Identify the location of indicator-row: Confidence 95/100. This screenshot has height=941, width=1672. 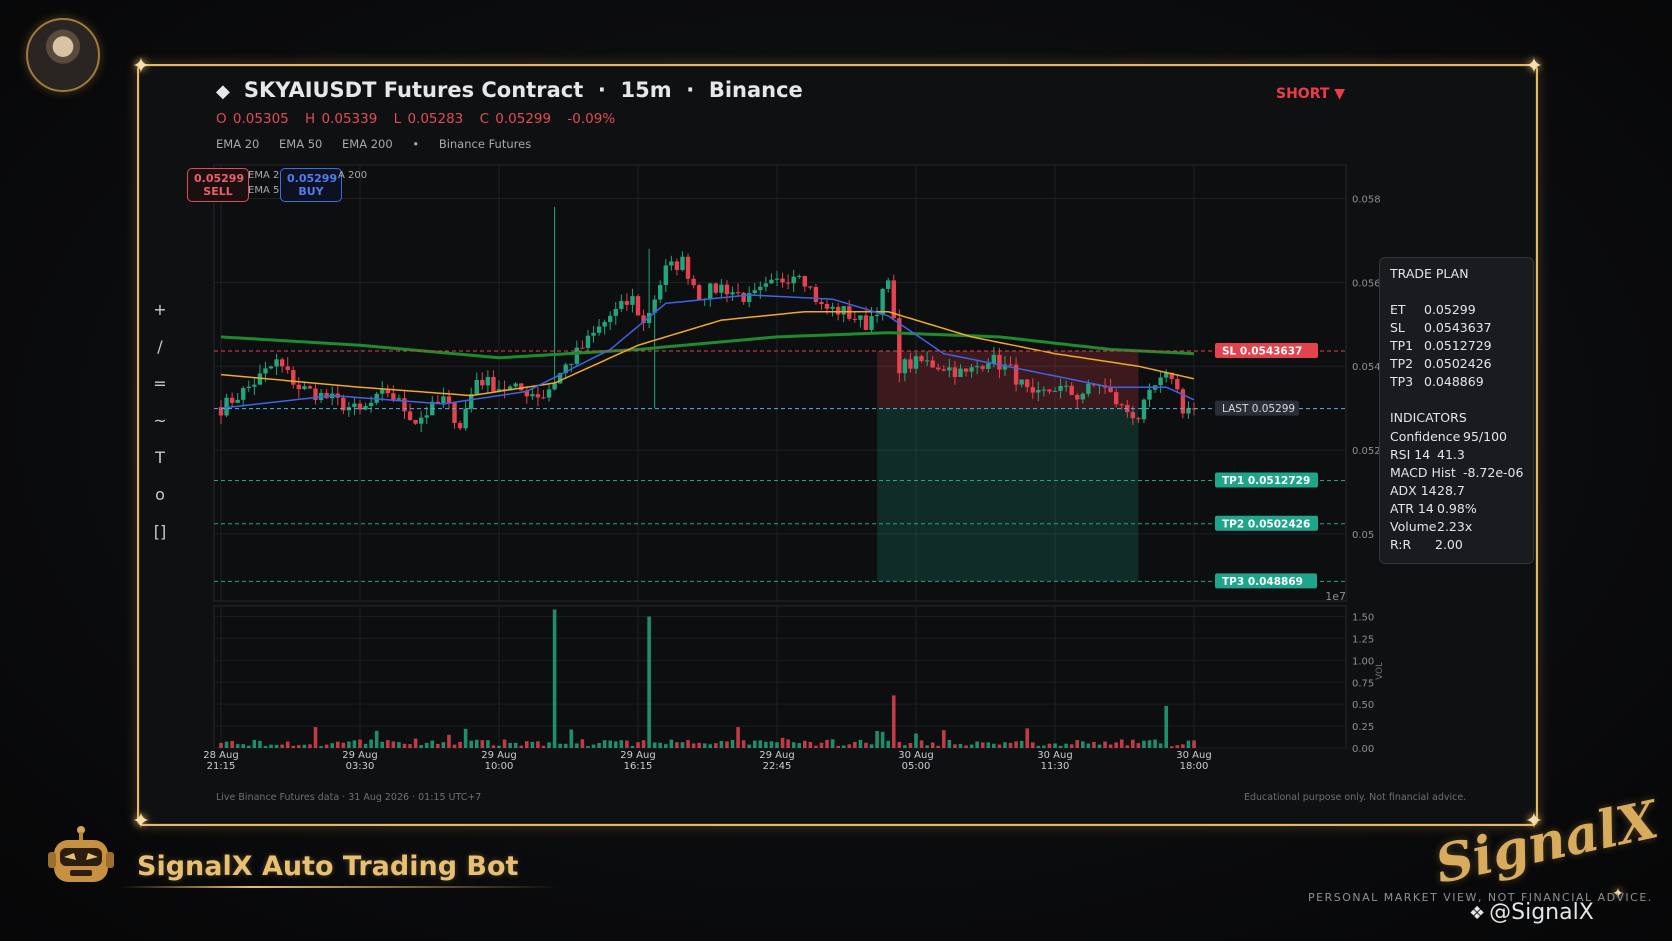
(1448, 436).